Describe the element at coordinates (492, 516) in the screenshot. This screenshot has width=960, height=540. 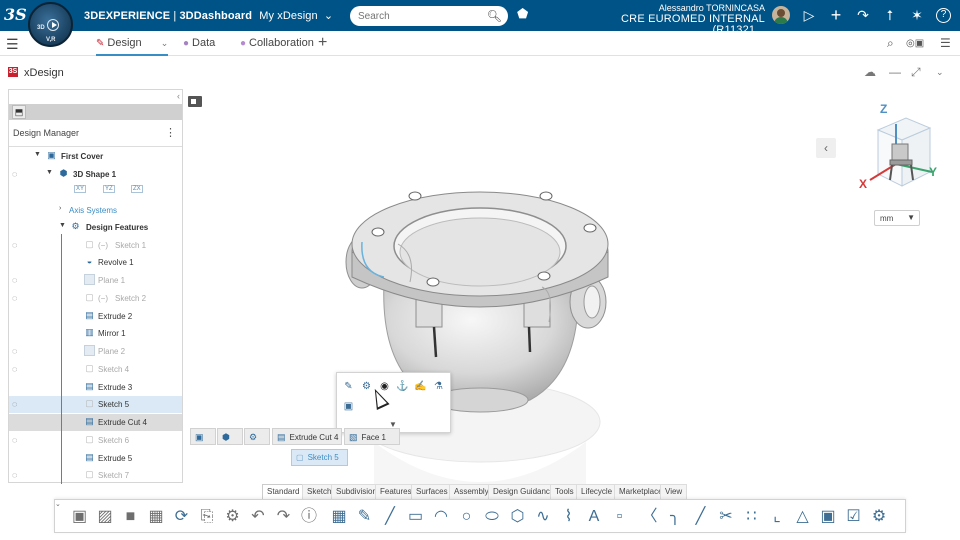
I see `ellipse-icon: ⬭` at that location.